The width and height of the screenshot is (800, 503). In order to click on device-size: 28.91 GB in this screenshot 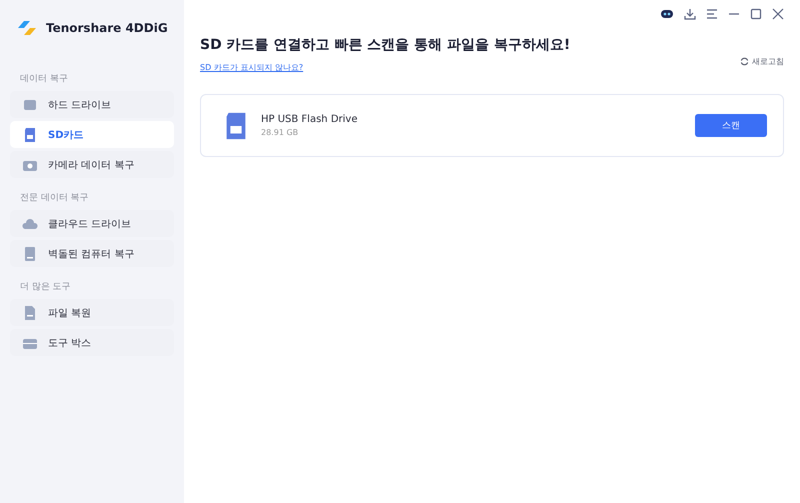, I will do `click(280, 132)`.